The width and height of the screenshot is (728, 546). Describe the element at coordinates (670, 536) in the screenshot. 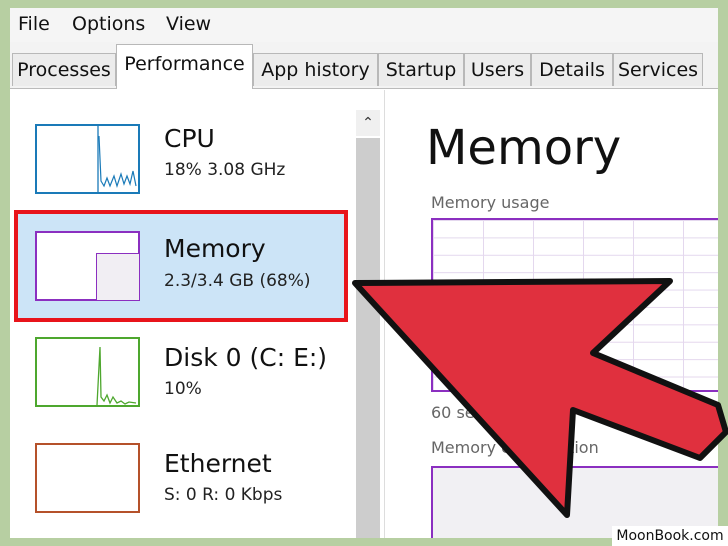

I see `watermark: MoonBook.com` at that location.